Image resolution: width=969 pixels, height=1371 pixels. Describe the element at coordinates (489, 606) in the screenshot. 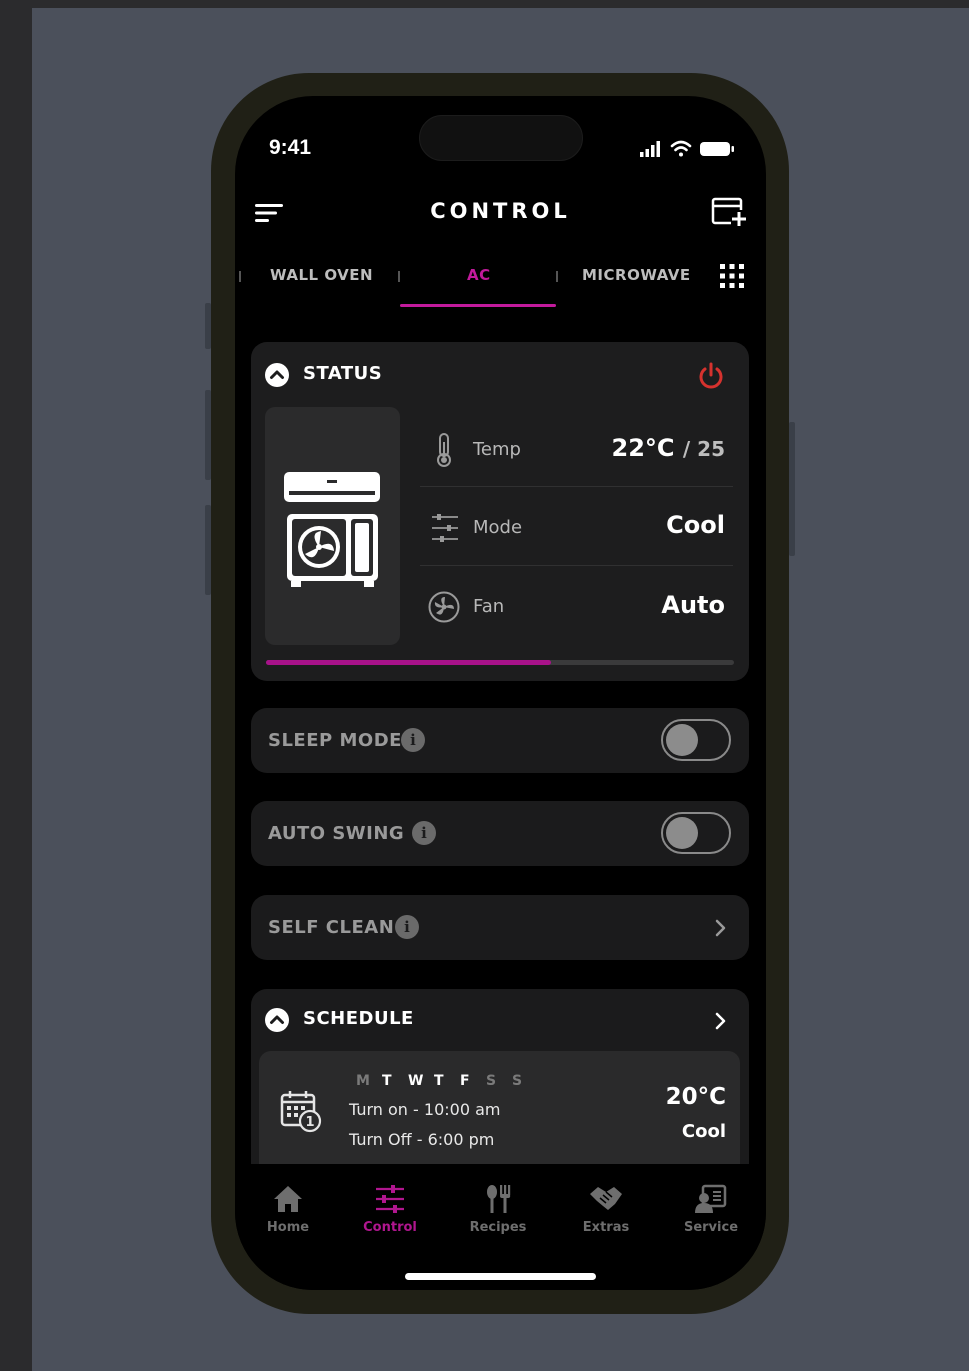

I see `fan-label: Fan` at that location.